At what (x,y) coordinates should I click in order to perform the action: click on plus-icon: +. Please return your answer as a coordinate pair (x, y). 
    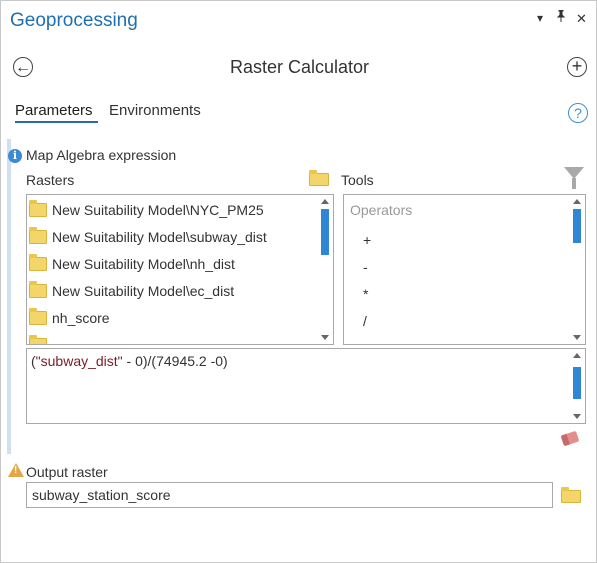
    Looking at the image, I should click on (577, 66).